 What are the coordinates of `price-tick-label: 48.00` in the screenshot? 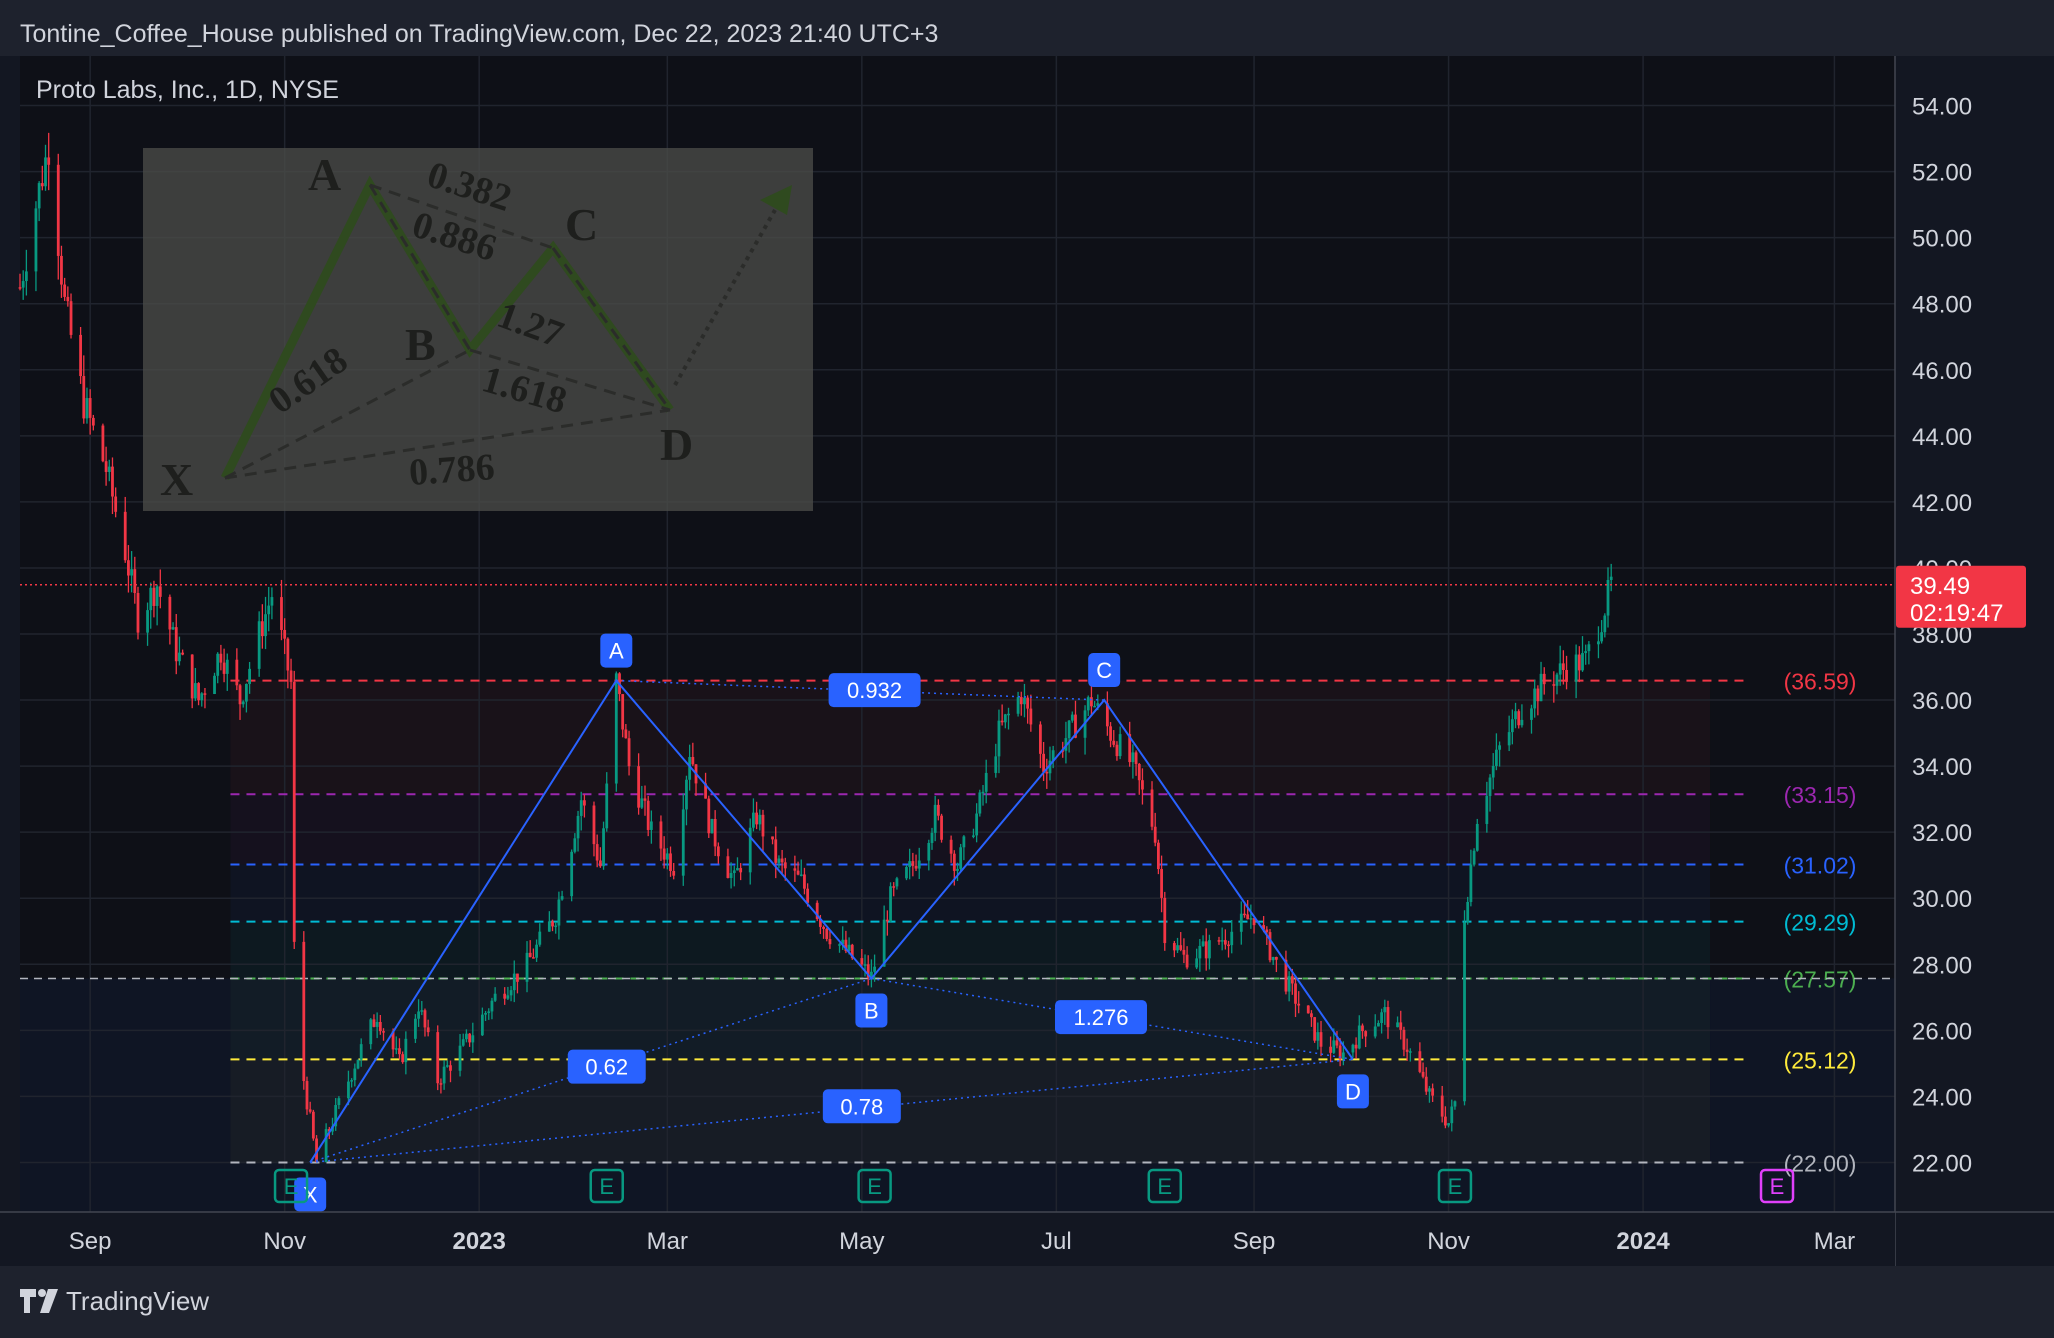 It's located at (1942, 305).